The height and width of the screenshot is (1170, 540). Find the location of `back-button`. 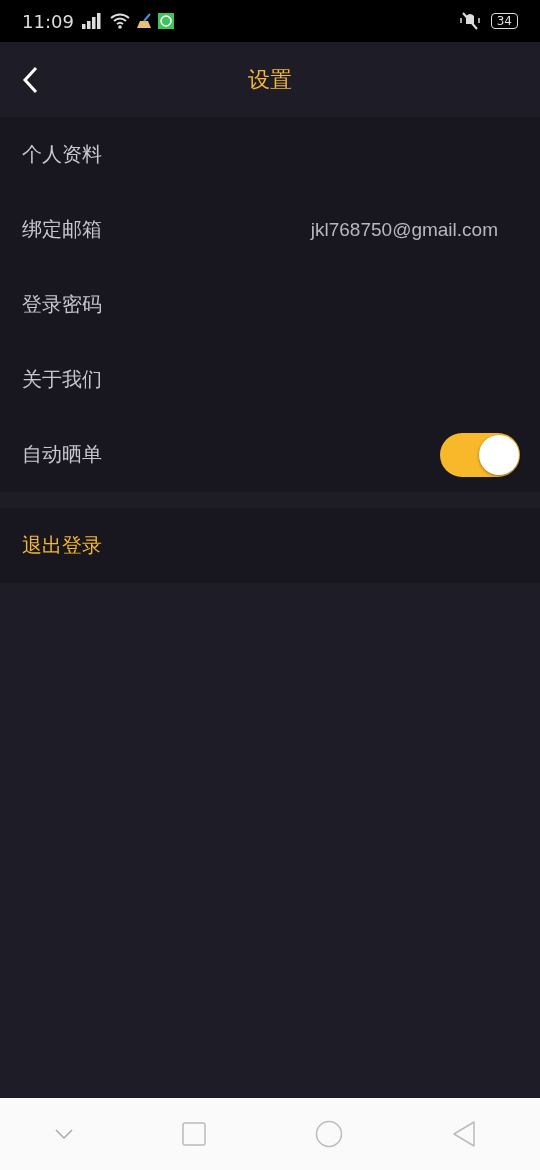

back-button is located at coordinates (30, 80).